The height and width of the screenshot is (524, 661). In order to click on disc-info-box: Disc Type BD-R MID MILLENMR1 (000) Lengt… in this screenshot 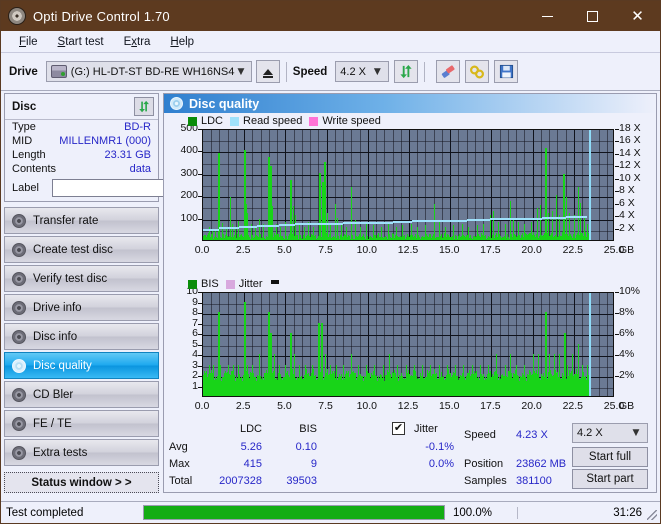, I will do `click(128, 147)`.